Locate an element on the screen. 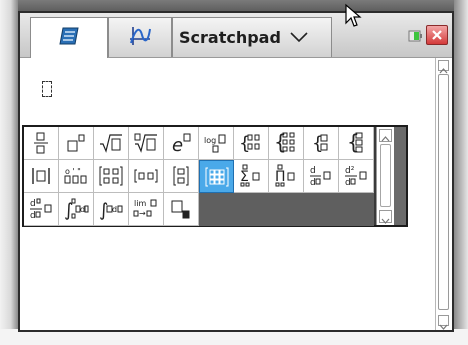 This screenshot has width=468, height=345. scroll-down-arrow-icon is located at coordinates (443, 322).